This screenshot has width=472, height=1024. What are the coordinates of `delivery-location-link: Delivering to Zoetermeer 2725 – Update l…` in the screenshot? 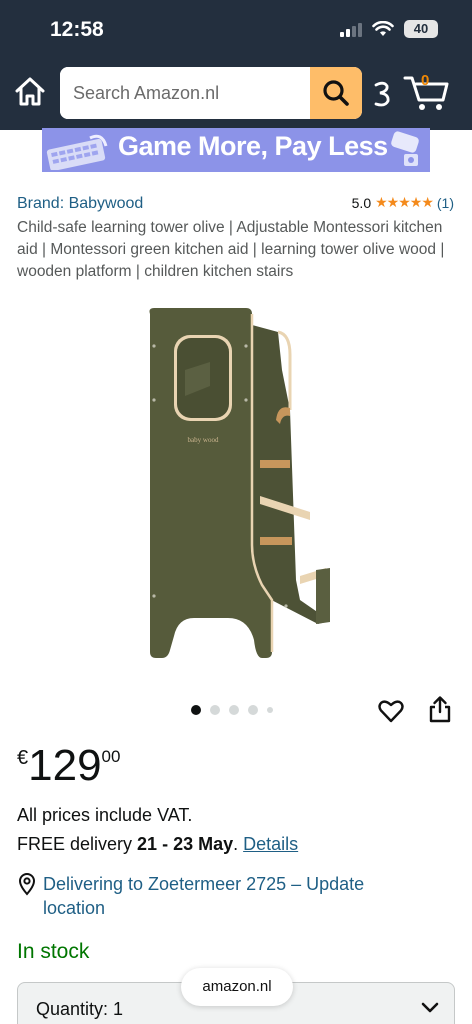 It's located at (233, 896).